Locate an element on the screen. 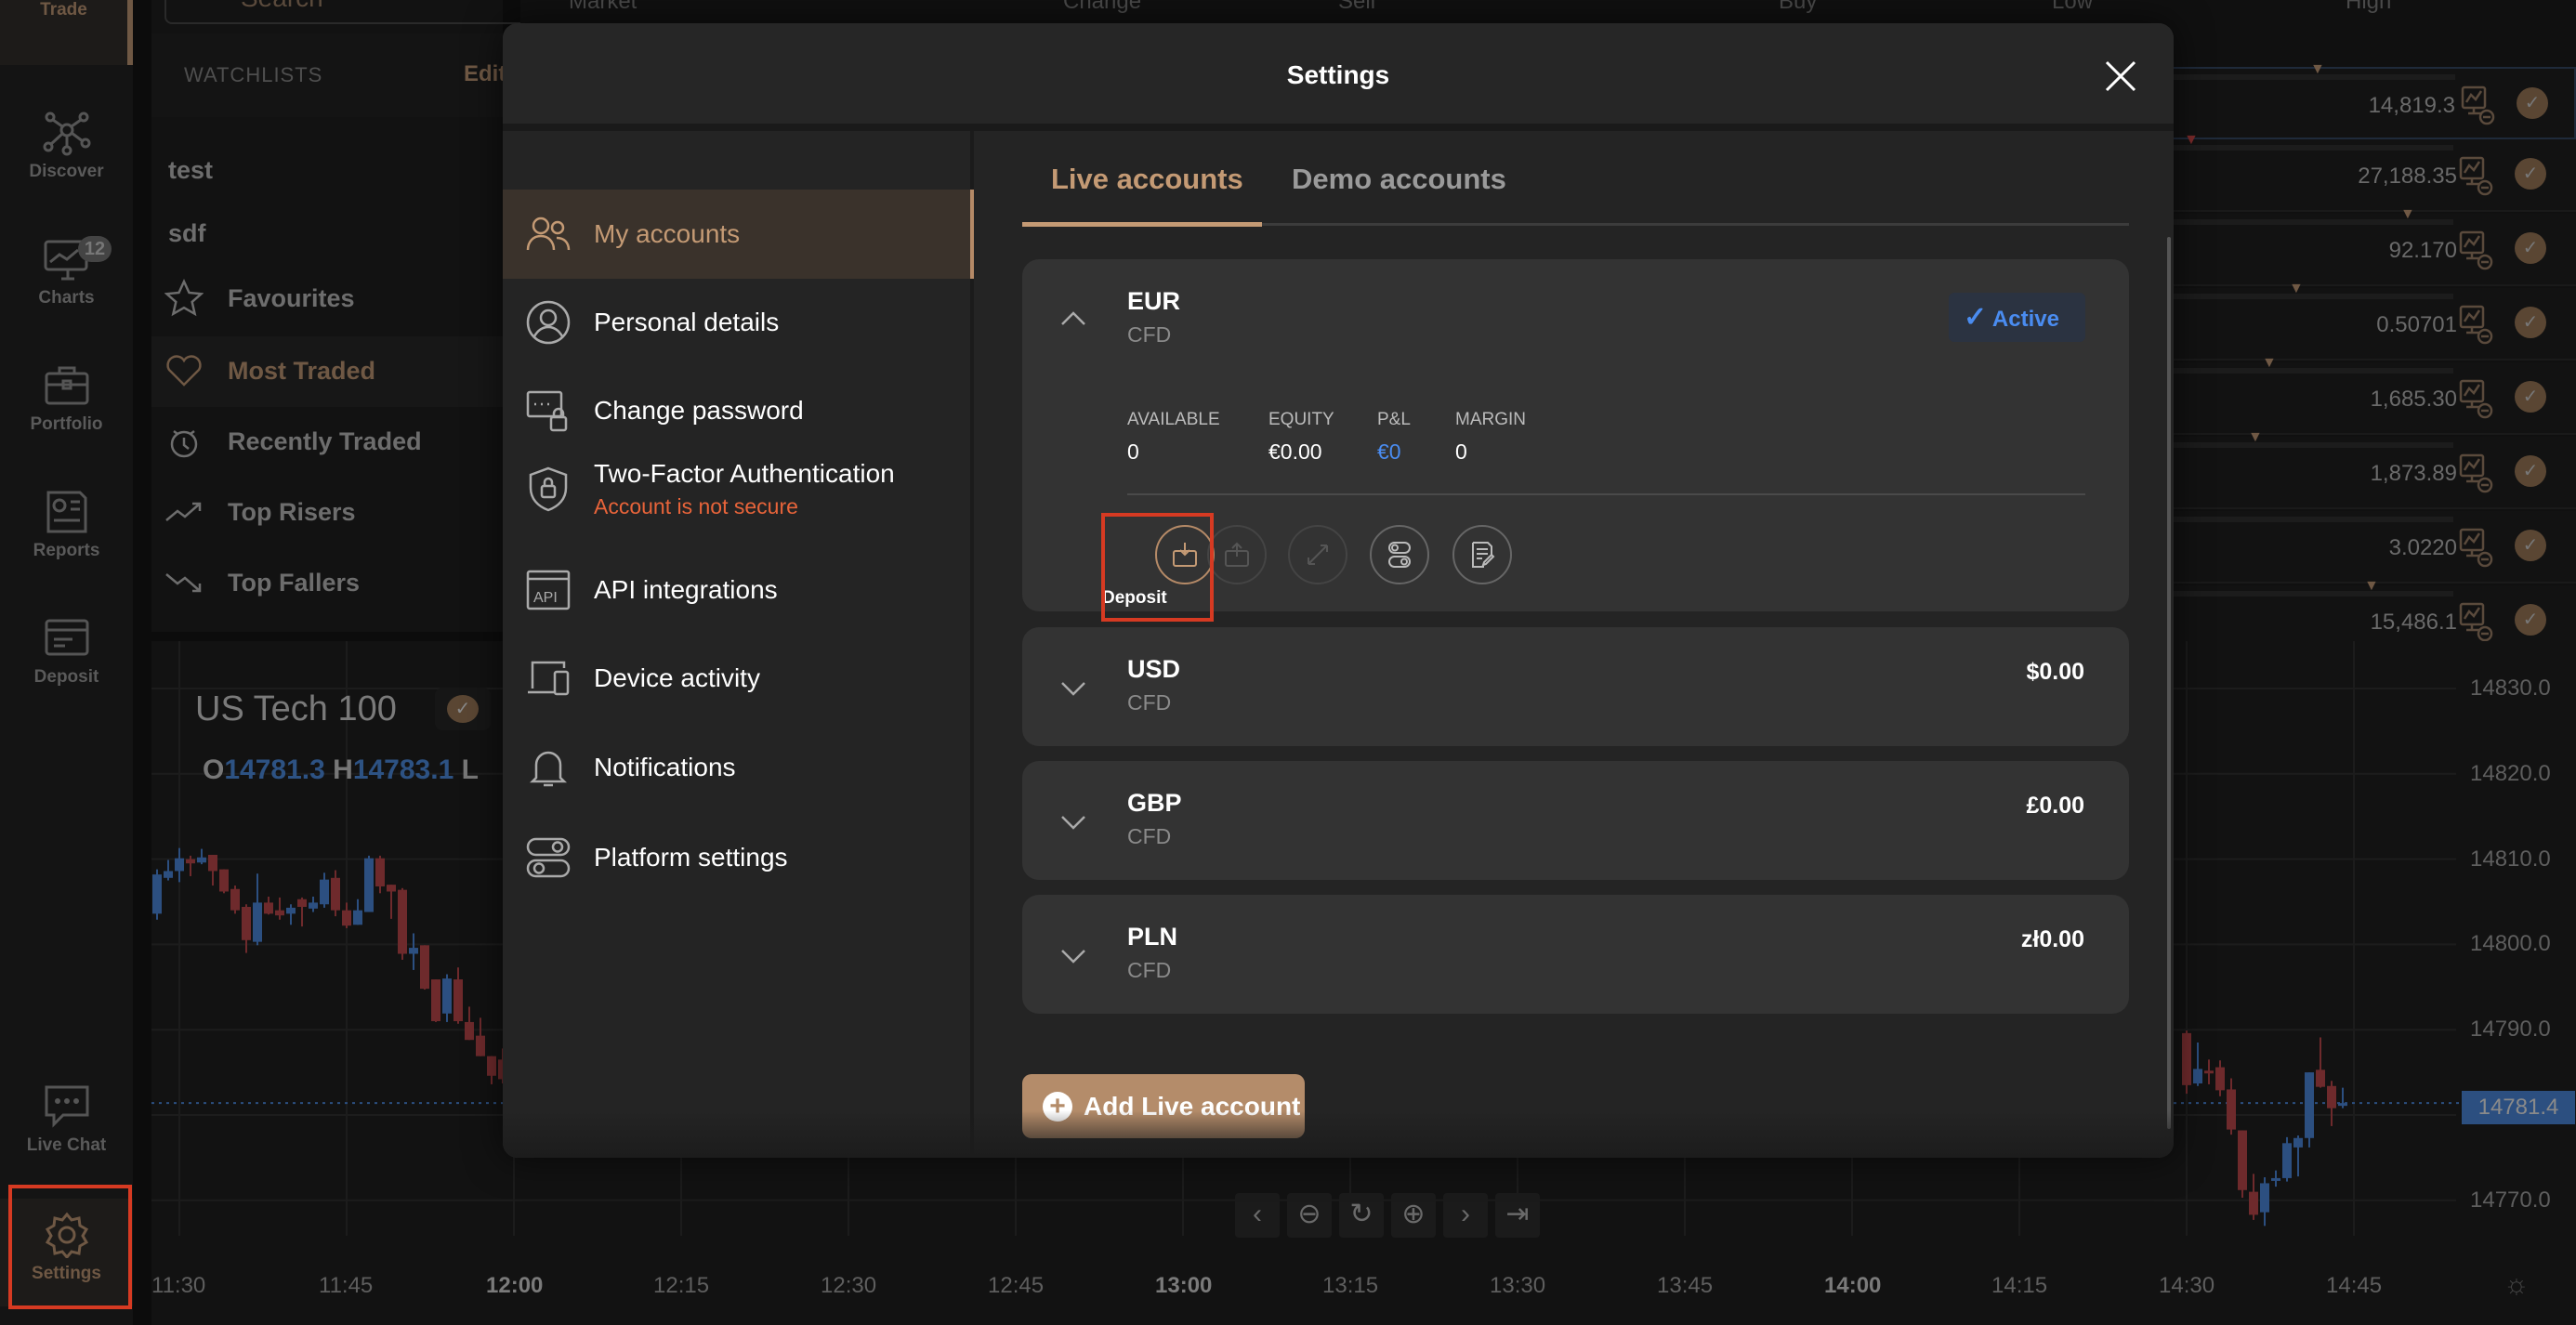 This screenshot has width=2576, height=1325. deposit-highlight is located at coordinates (1157, 567).